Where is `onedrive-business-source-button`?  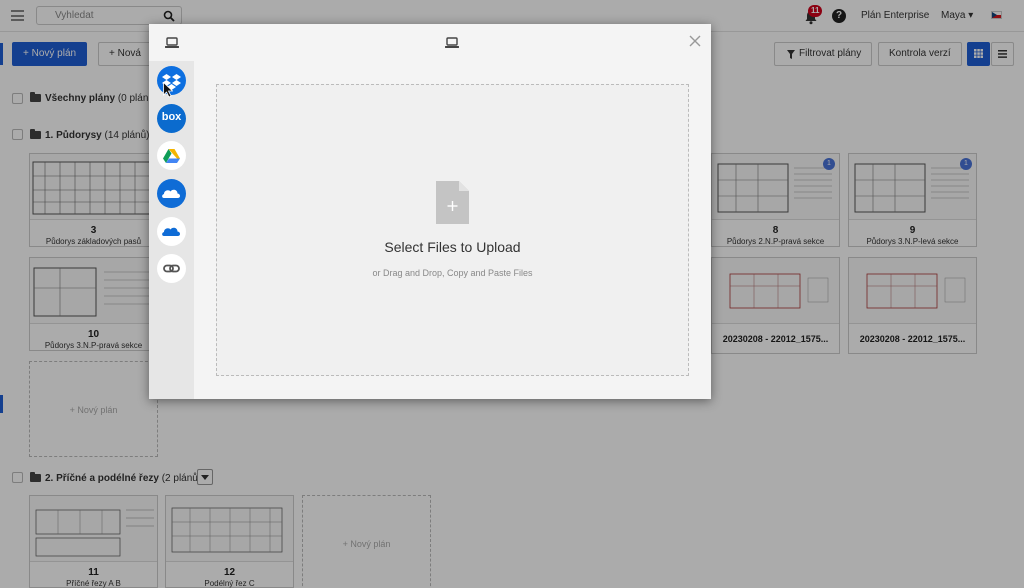
onedrive-business-source-button is located at coordinates (171, 231).